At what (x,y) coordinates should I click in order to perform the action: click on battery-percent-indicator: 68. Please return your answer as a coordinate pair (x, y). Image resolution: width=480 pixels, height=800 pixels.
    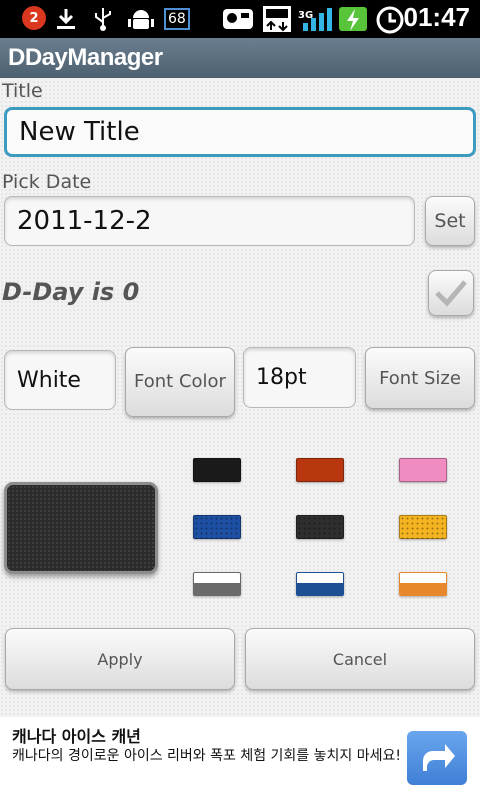
    Looking at the image, I should click on (177, 19).